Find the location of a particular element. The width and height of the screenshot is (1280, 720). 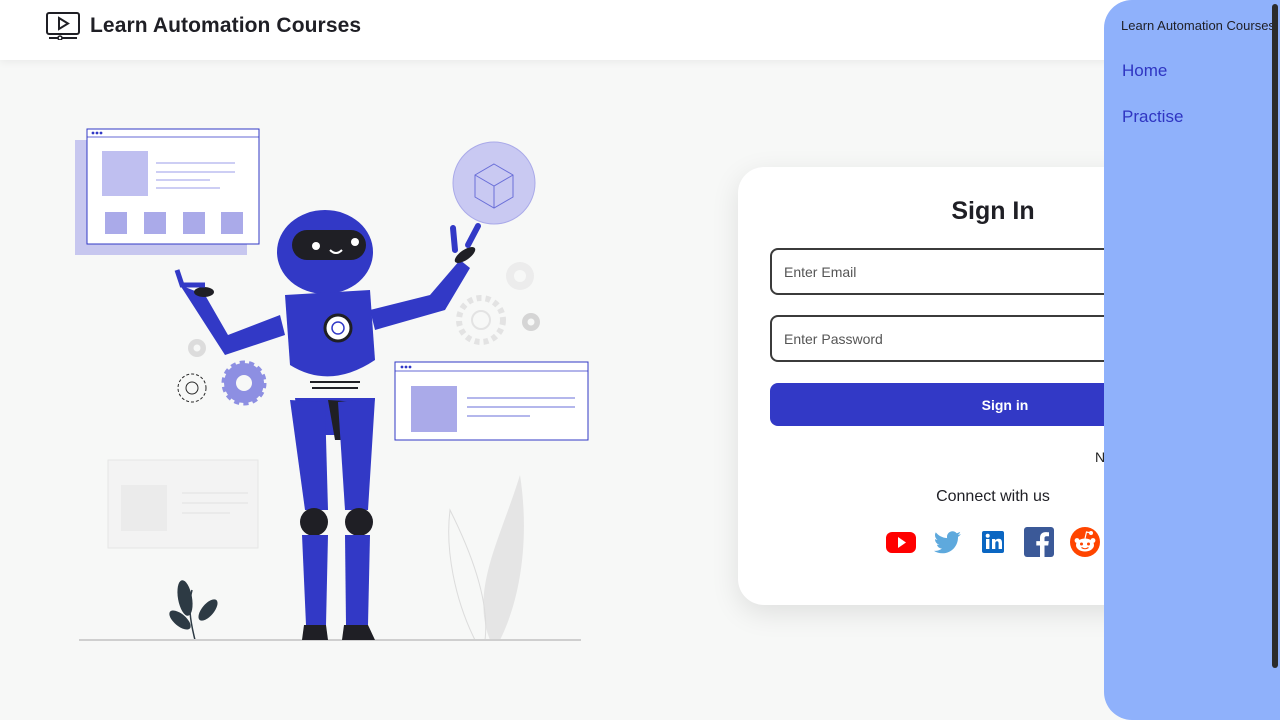

youtube-icon is located at coordinates (901, 542).